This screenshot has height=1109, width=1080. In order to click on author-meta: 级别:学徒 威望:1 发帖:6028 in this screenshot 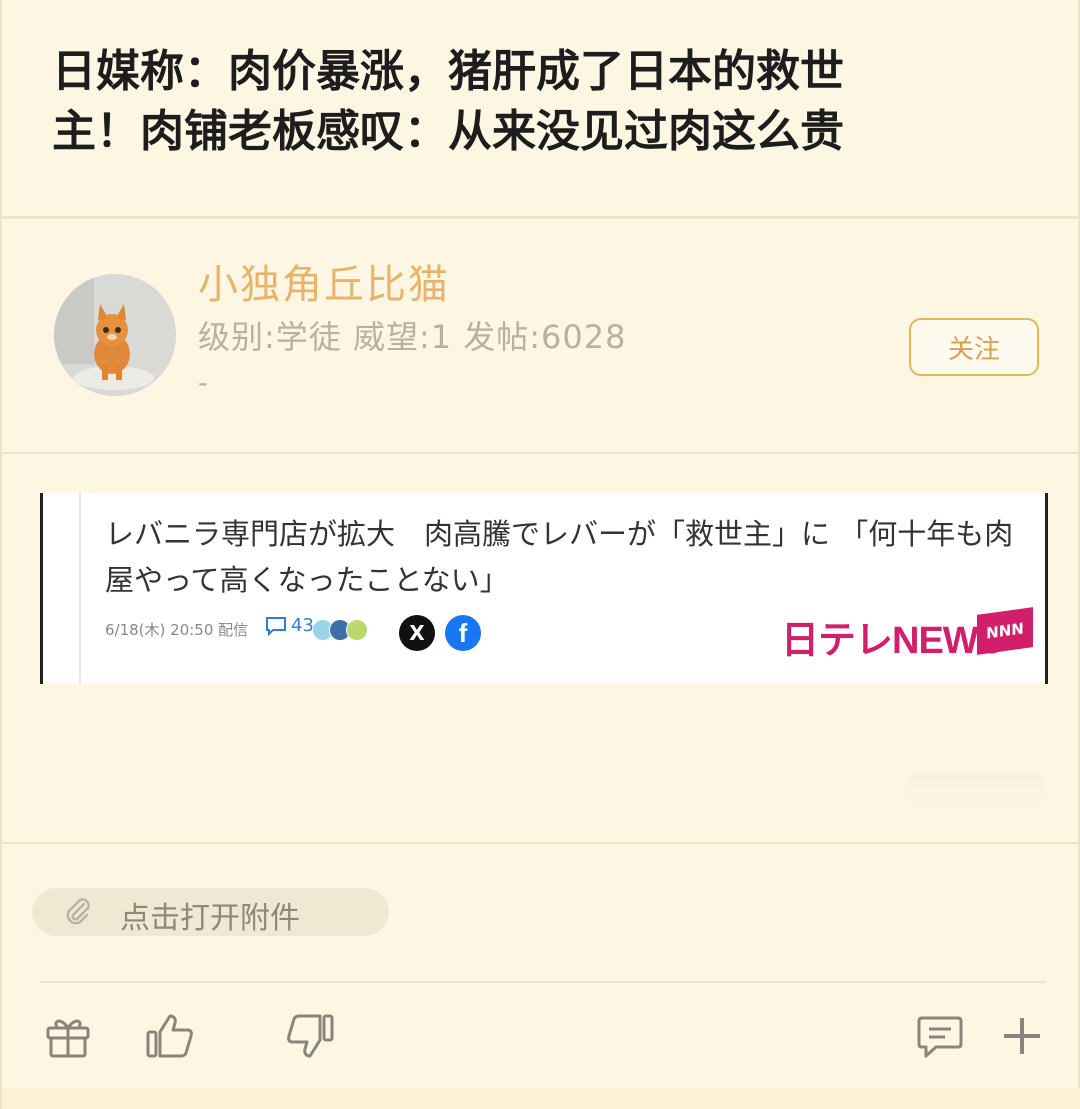, I will do `click(412, 337)`.